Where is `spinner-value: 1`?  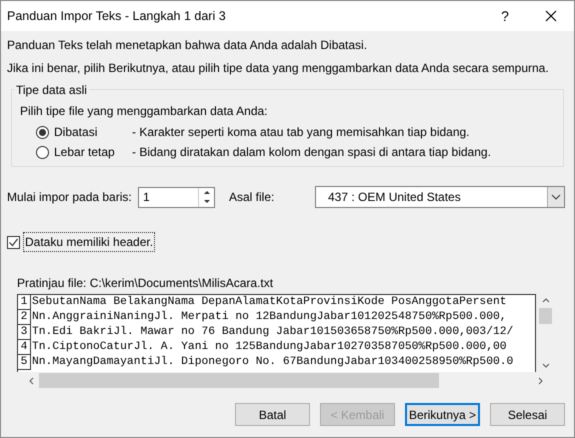 spinner-value: 1 is located at coordinates (146, 197).